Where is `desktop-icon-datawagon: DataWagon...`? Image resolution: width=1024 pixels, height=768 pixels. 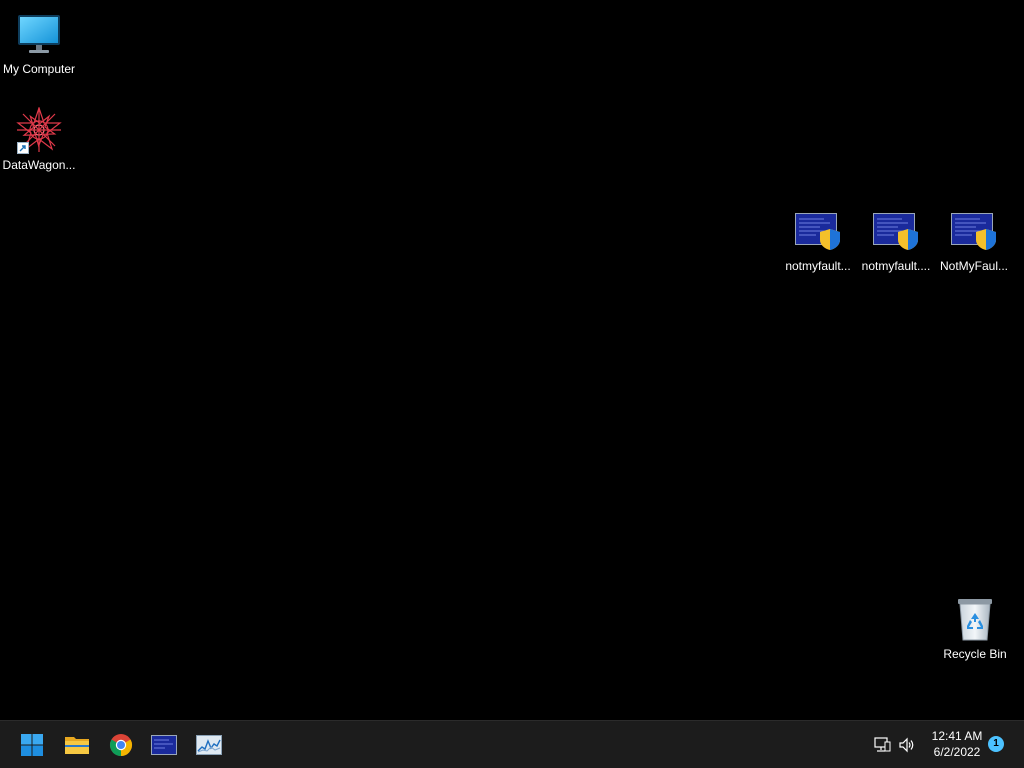
desktop-icon-datawagon: DataWagon... is located at coordinates (39, 139).